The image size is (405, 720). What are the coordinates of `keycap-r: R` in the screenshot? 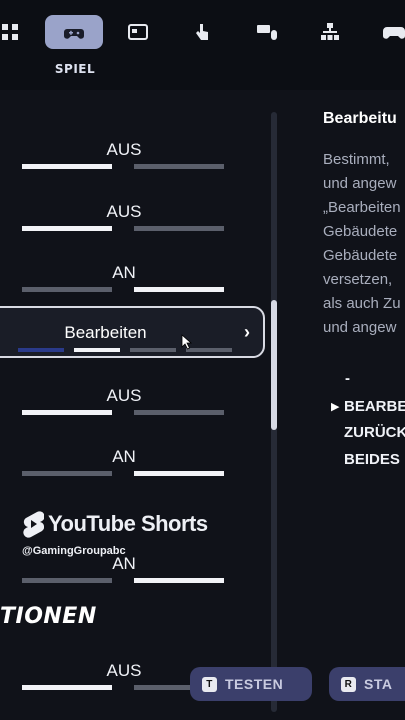 It's located at (348, 684).